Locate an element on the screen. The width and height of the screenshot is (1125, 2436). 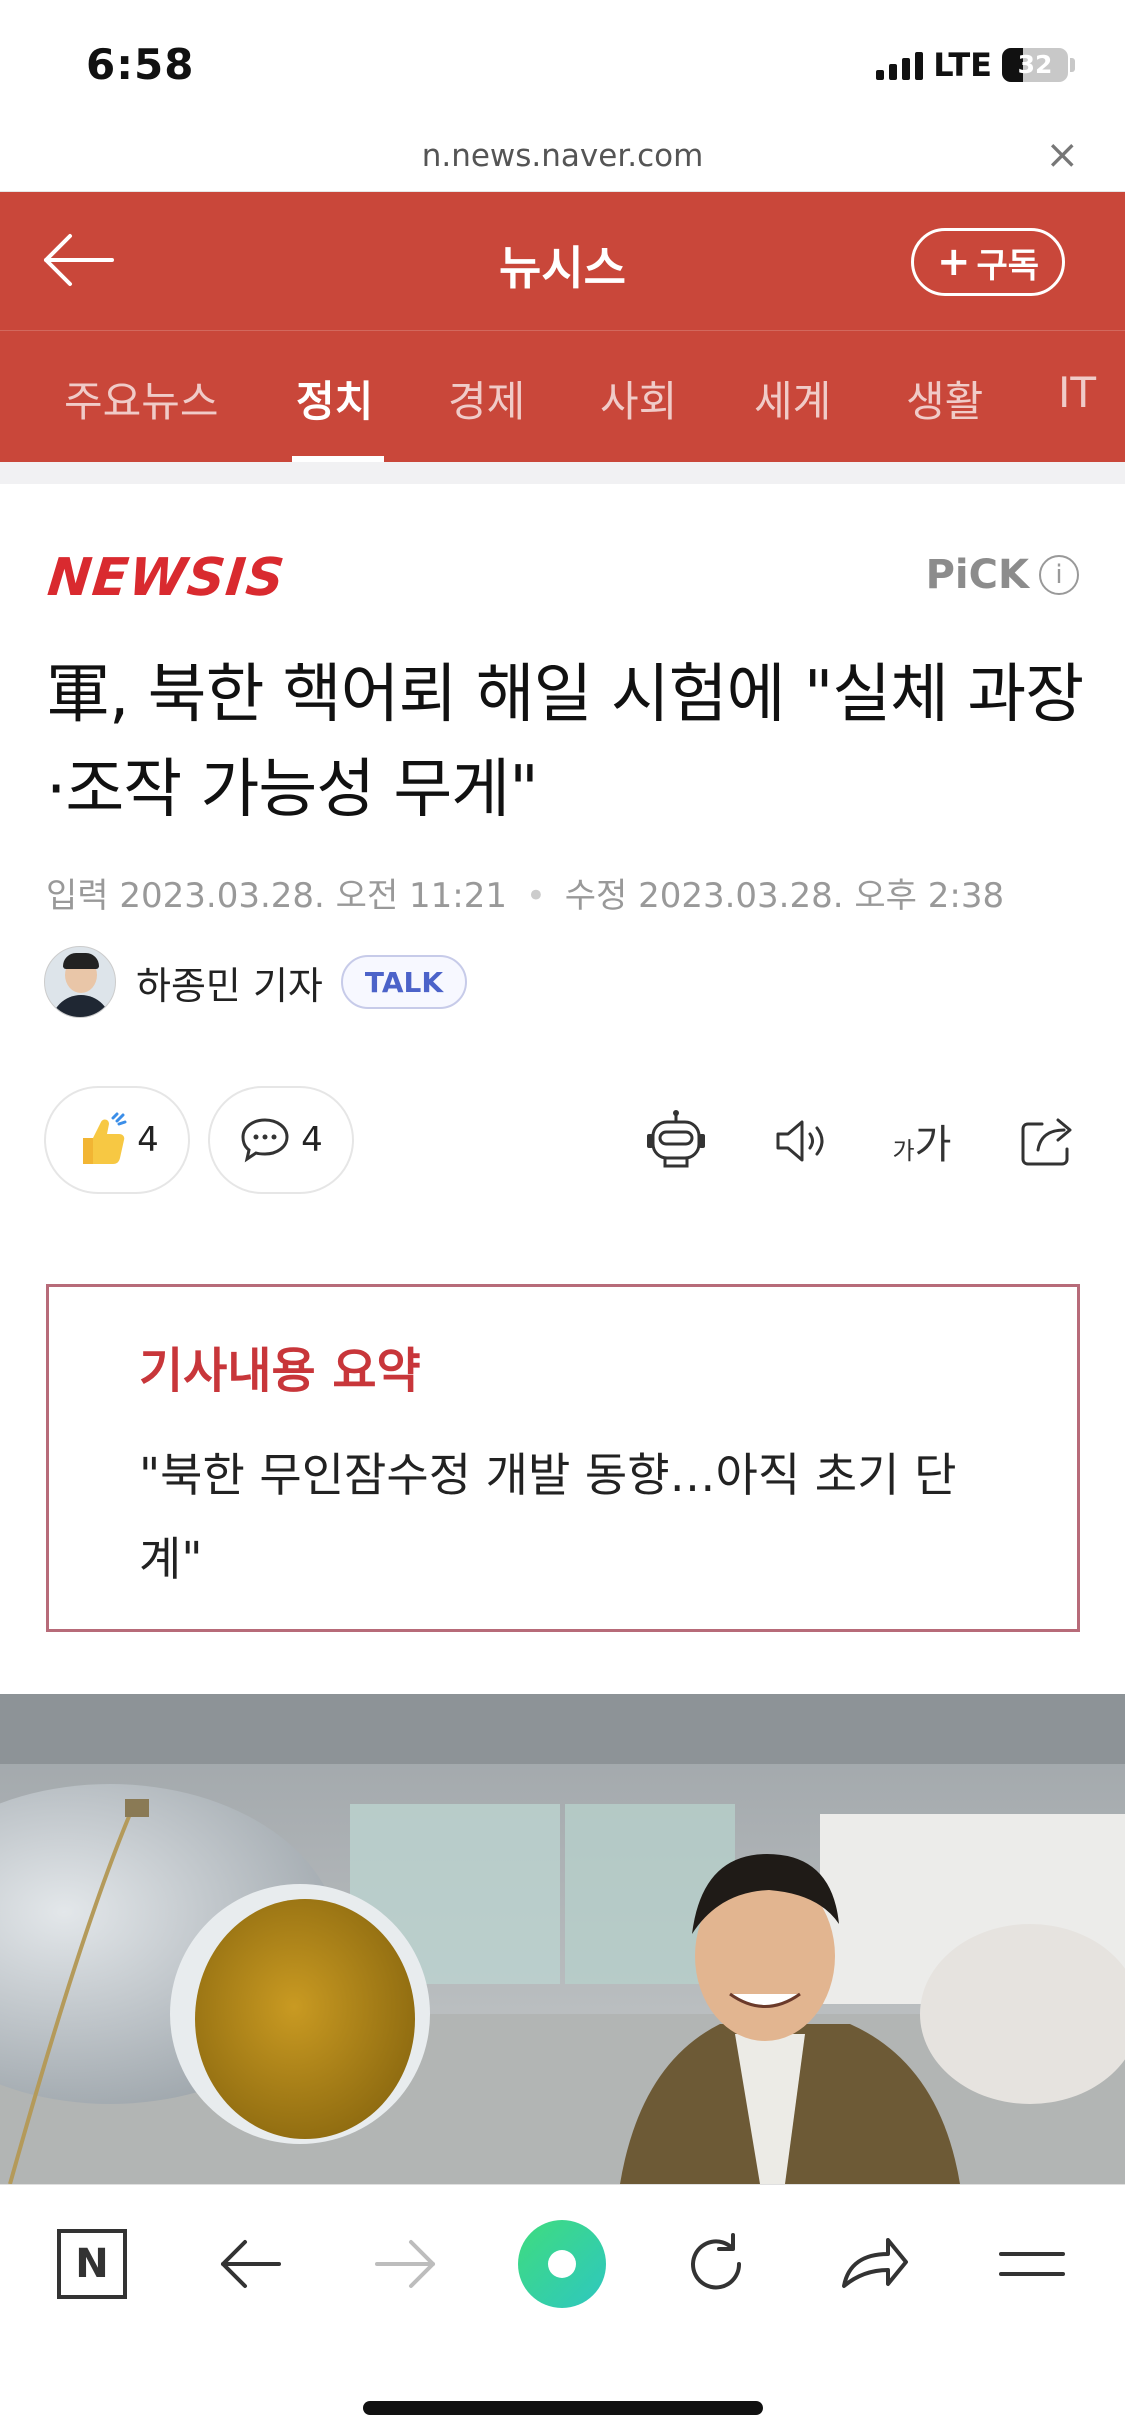
article-summary: 기사내용 요약 "북한 무인잠수정 개발 동향…아직 초기 단계" is located at coordinates (563, 1458).